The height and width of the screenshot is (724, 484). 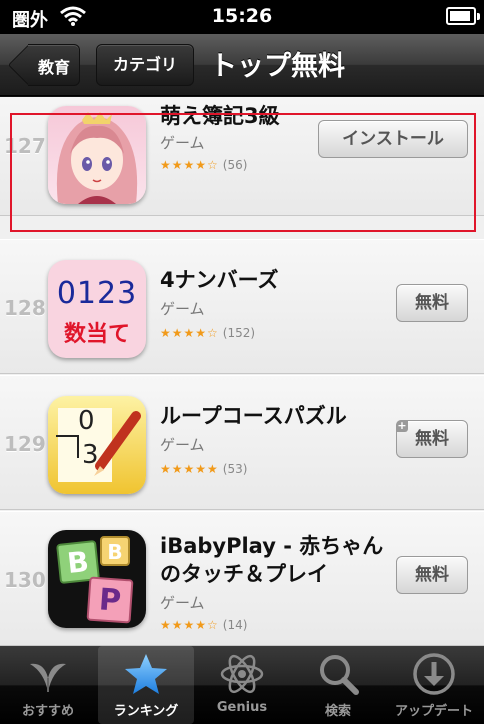 What do you see at coordinates (434, 674) in the screenshot?
I see `download-icon` at bounding box center [434, 674].